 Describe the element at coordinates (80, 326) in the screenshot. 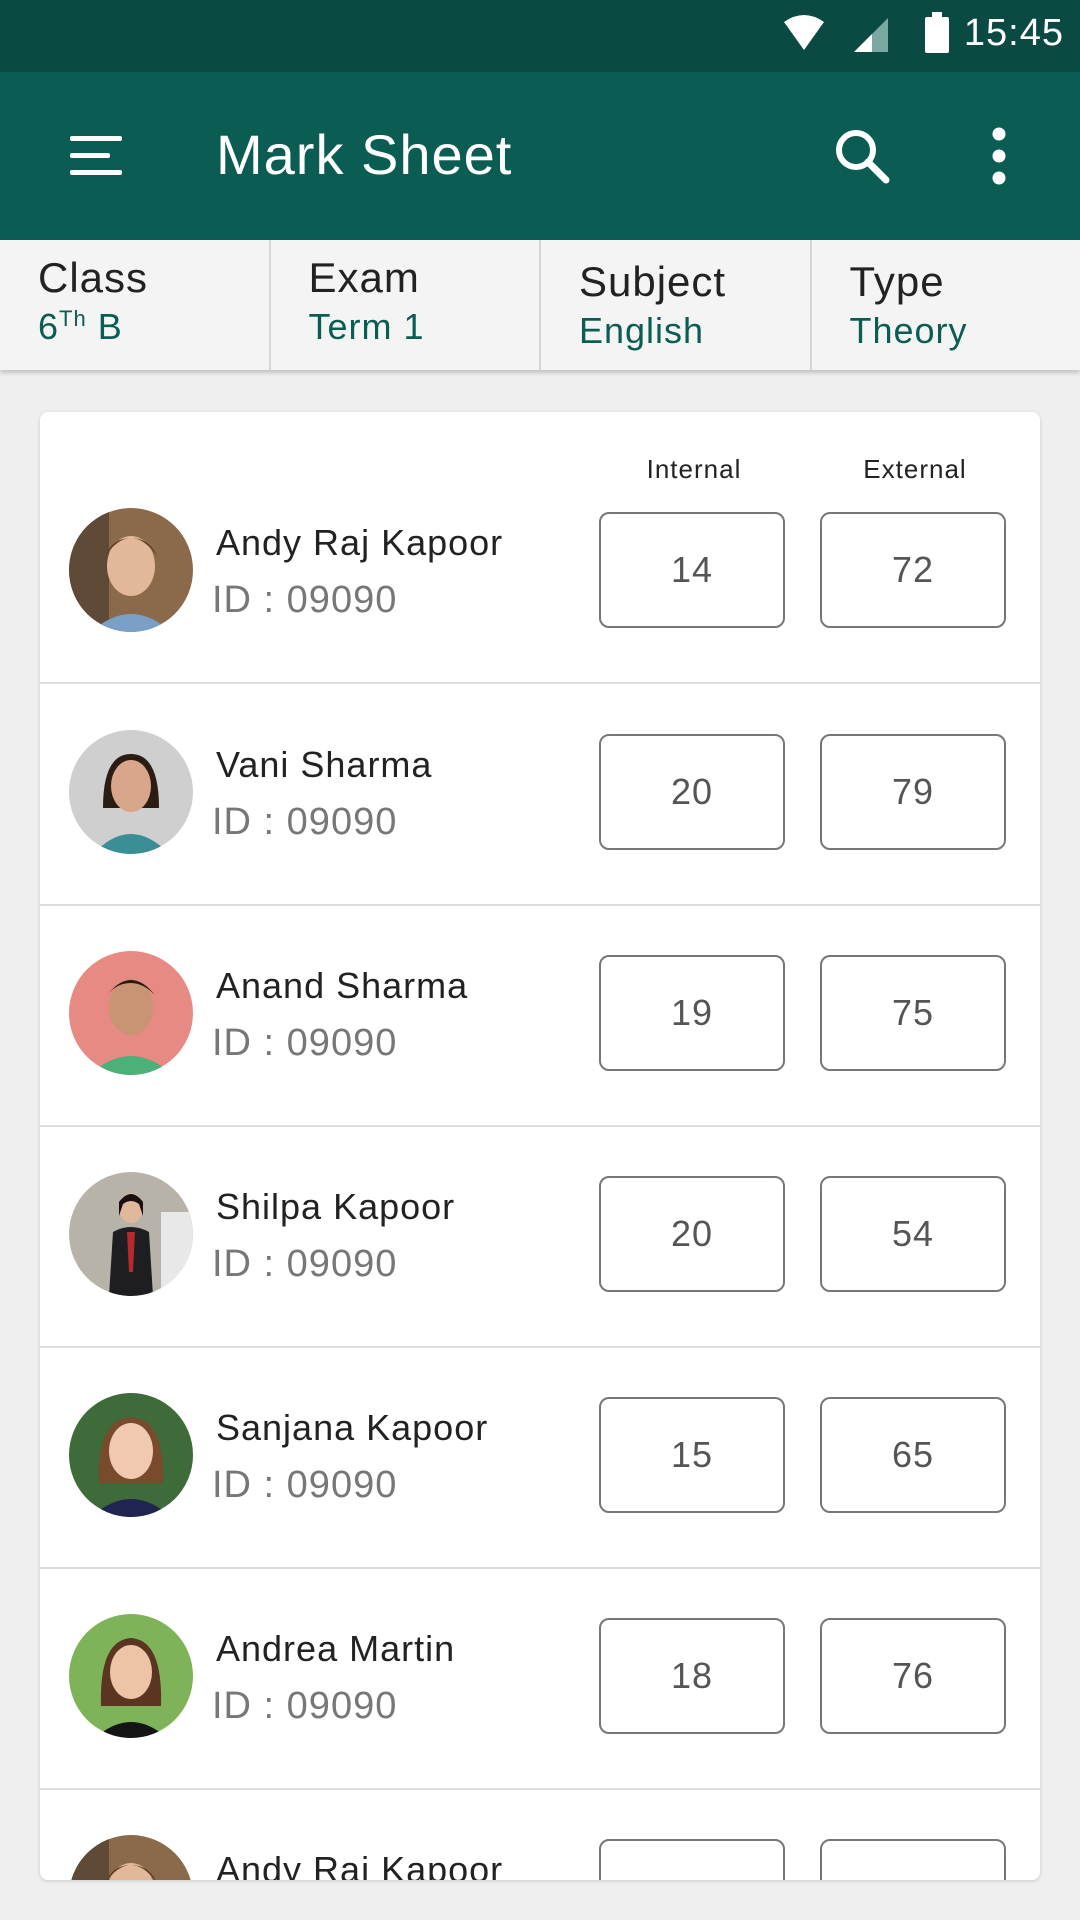

I see `filter-class-value: 6Th B` at that location.